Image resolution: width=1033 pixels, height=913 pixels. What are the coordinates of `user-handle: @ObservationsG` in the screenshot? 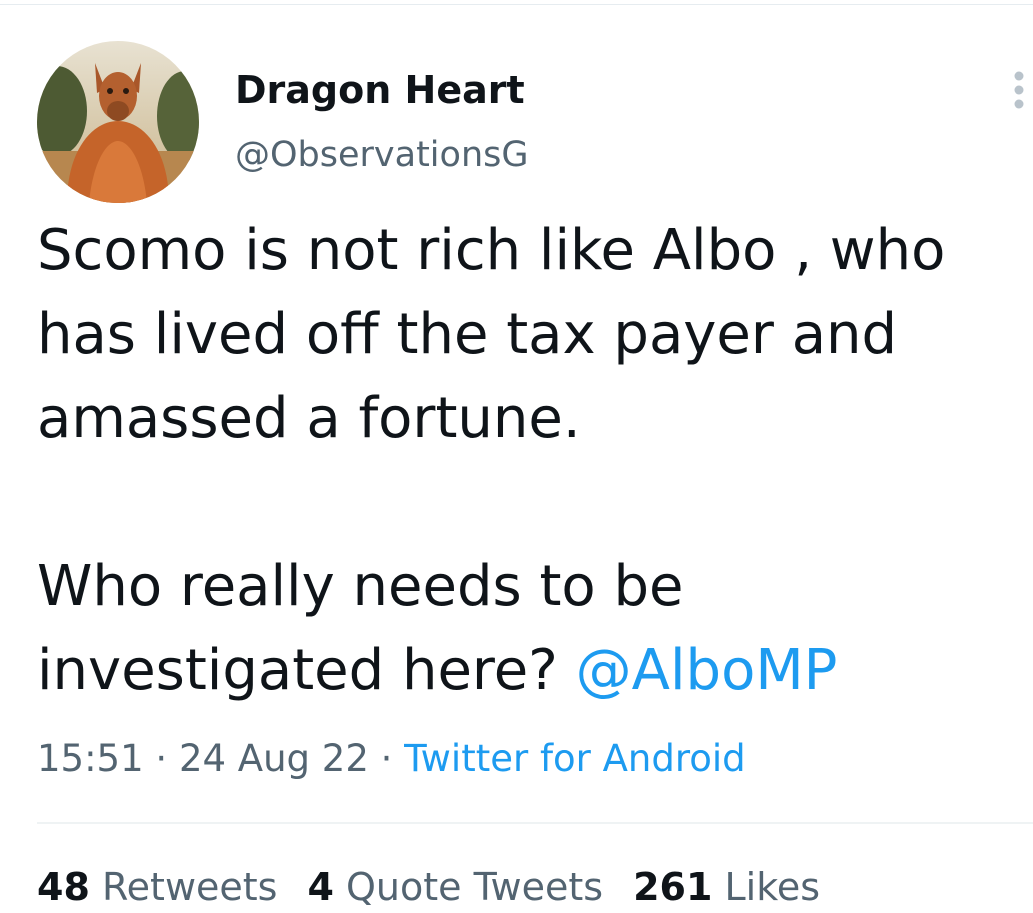 It's located at (381, 155).